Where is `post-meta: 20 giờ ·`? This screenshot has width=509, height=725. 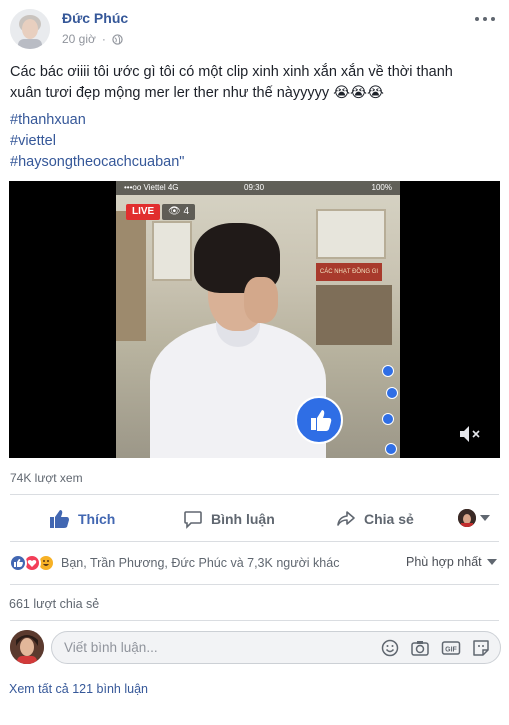
post-meta: 20 giờ · is located at coordinates (92, 39).